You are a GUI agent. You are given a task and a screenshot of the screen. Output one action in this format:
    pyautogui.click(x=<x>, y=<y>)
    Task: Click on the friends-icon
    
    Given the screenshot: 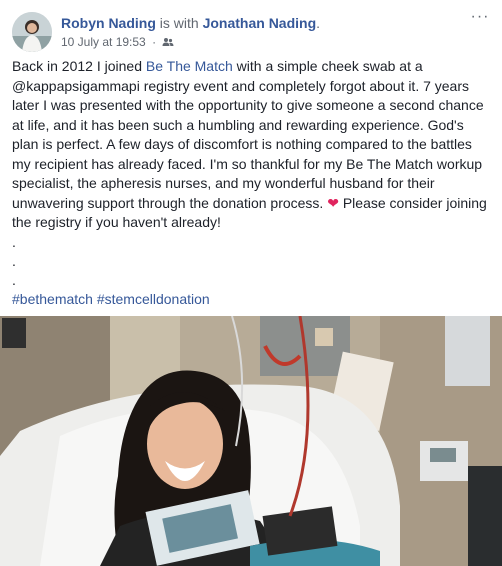 What is the action you would take?
    pyautogui.click(x=168, y=42)
    